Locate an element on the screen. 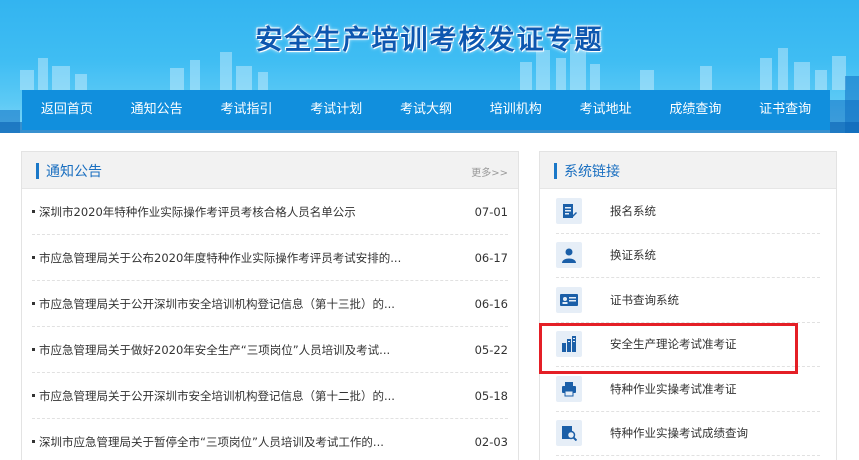 This screenshot has height=460, width=859. notice-date: 02-03 is located at coordinates (491, 441).